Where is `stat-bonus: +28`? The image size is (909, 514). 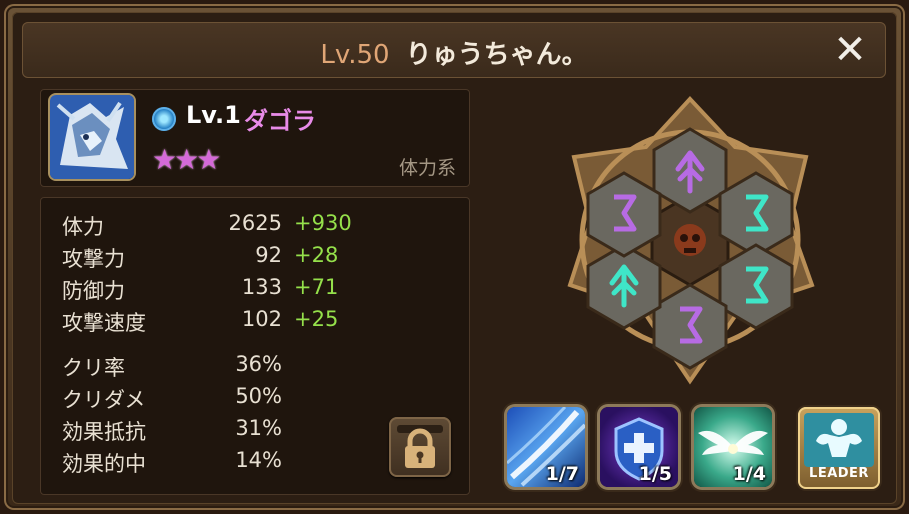
stat-bonus: +28 is located at coordinates (316, 255).